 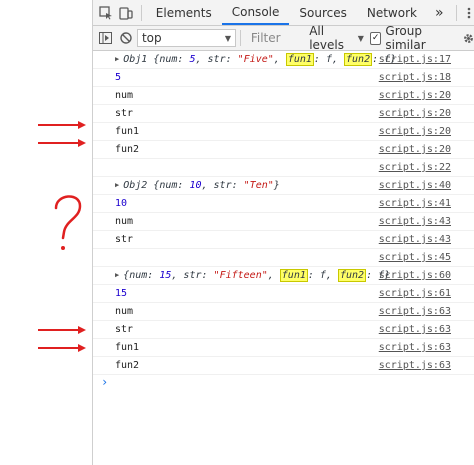 I want to click on console-row: ▶ Obj2 {num: 10, str: "Ten"} script.js:40, so click(x=283, y=186).